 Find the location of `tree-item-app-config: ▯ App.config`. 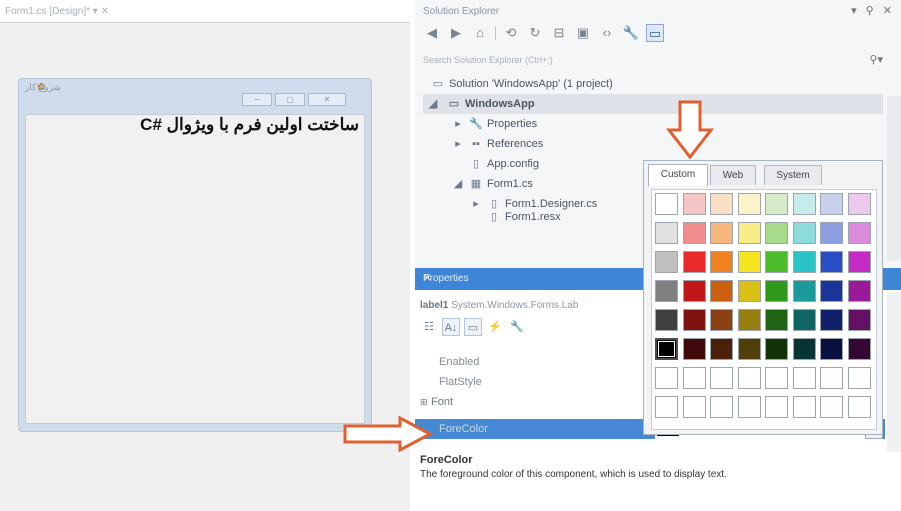

tree-item-app-config: ▯ App.config is located at coordinates (504, 164).